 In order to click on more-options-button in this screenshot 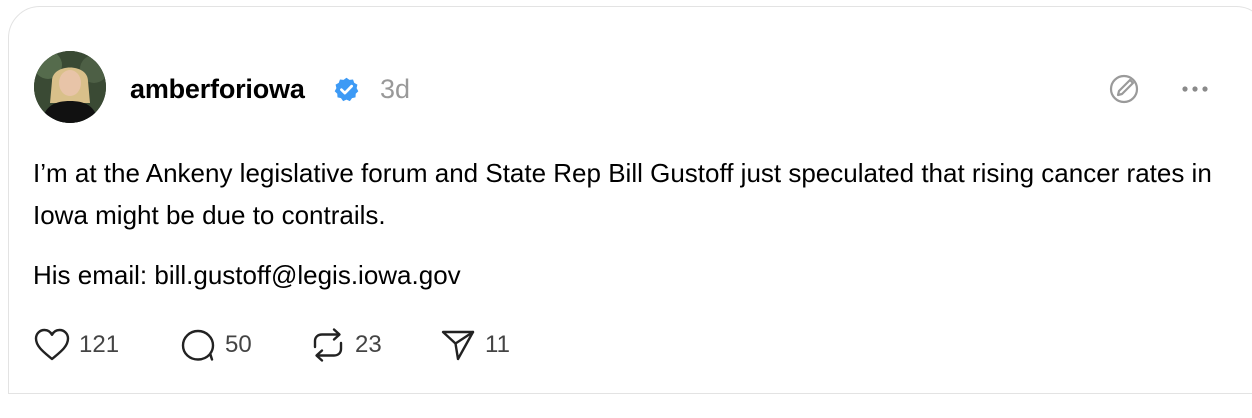, I will do `click(1195, 89)`.